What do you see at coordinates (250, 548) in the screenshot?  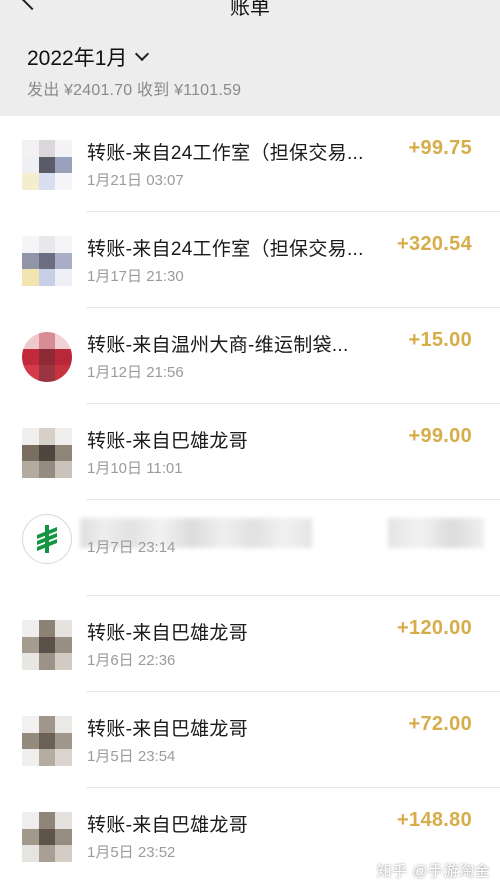 I see `transaction-row: 1月7日 23:14` at bounding box center [250, 548].